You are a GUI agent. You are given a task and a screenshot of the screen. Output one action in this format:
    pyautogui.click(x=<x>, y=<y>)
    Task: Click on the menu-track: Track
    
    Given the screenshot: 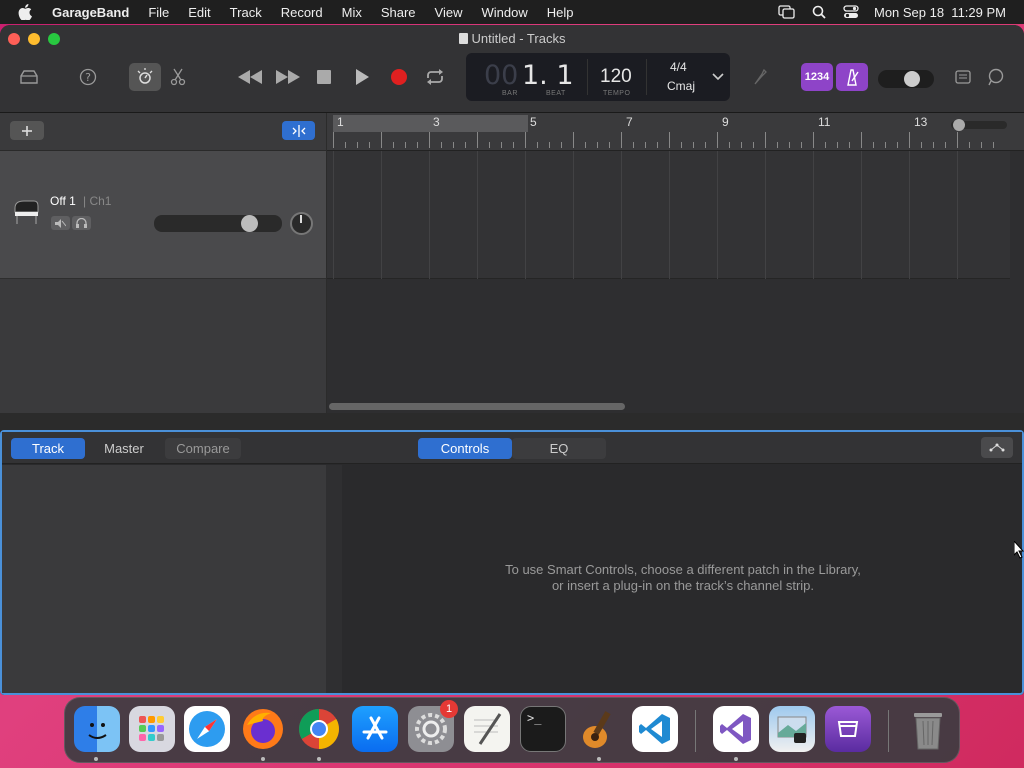 What is the action you would take?
    pyautogui.click(x=246, y=12)
    